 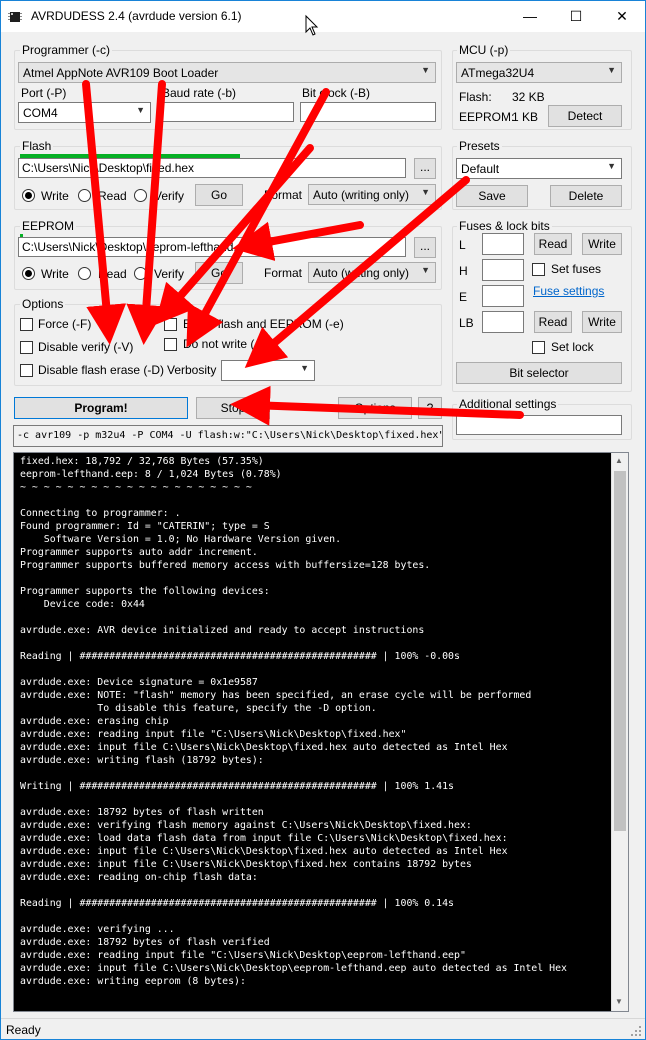 I want to click on eeprom-read-label: Read, so click(x=112, y=274).